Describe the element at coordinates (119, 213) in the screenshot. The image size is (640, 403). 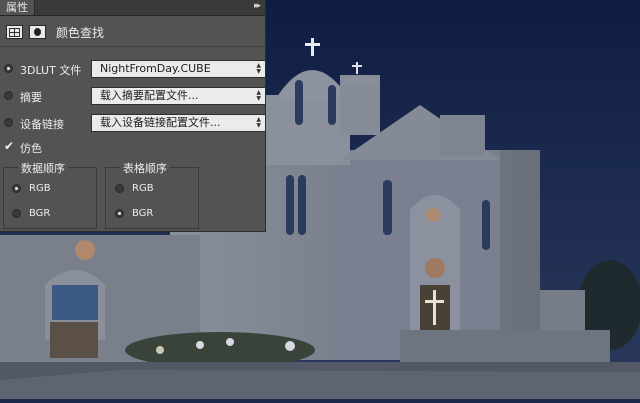
I see `table-order-bgr-radio` at that location.